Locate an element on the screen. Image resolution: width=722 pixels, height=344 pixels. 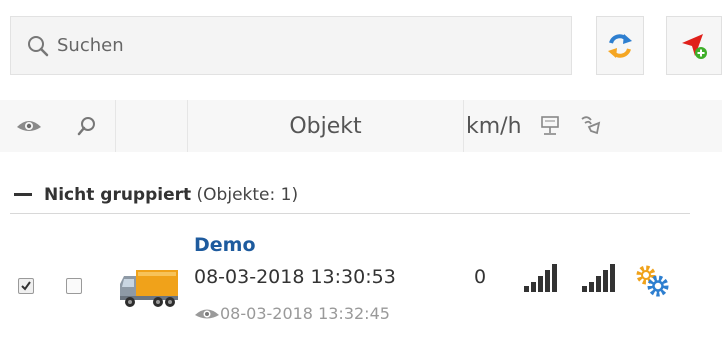
checkmark-icon is located at coordinates (26, 286).